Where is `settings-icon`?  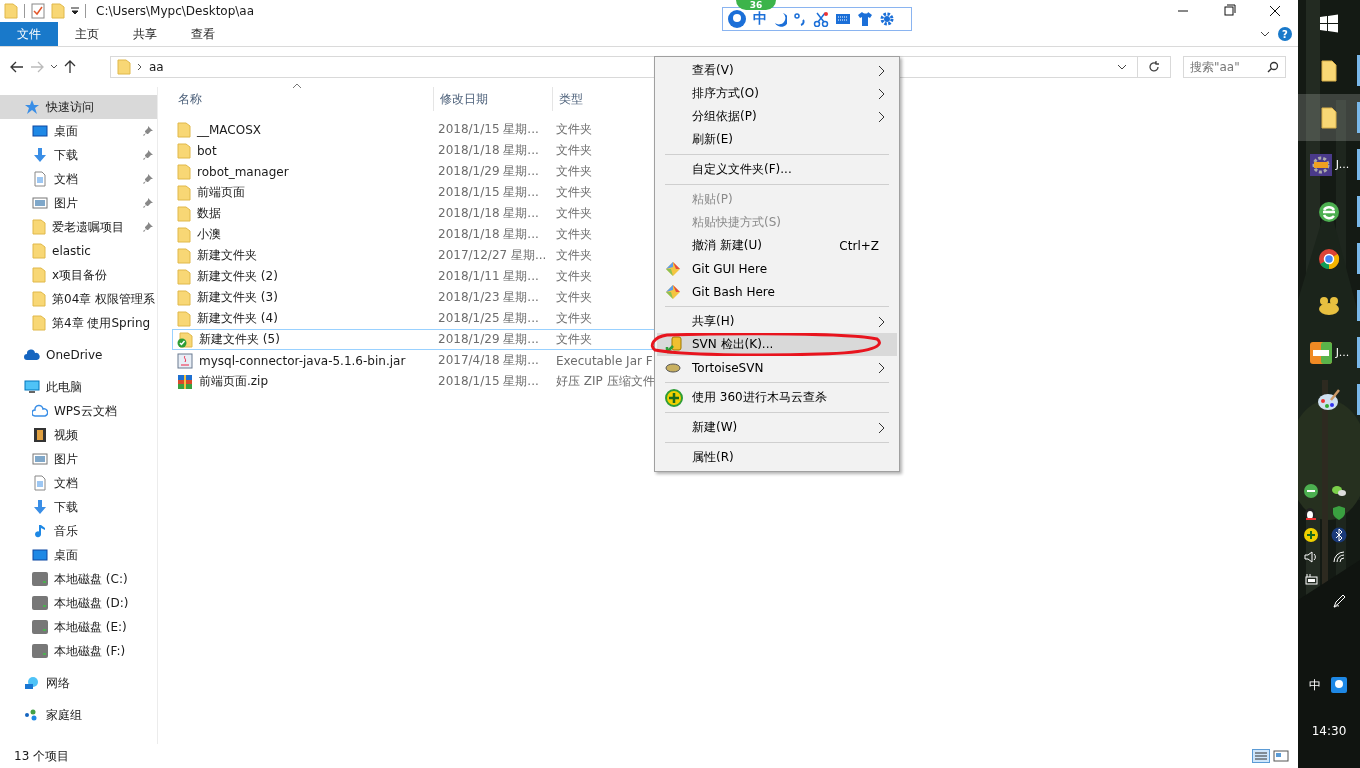 settings-icon is located at coordinates (887, 19).